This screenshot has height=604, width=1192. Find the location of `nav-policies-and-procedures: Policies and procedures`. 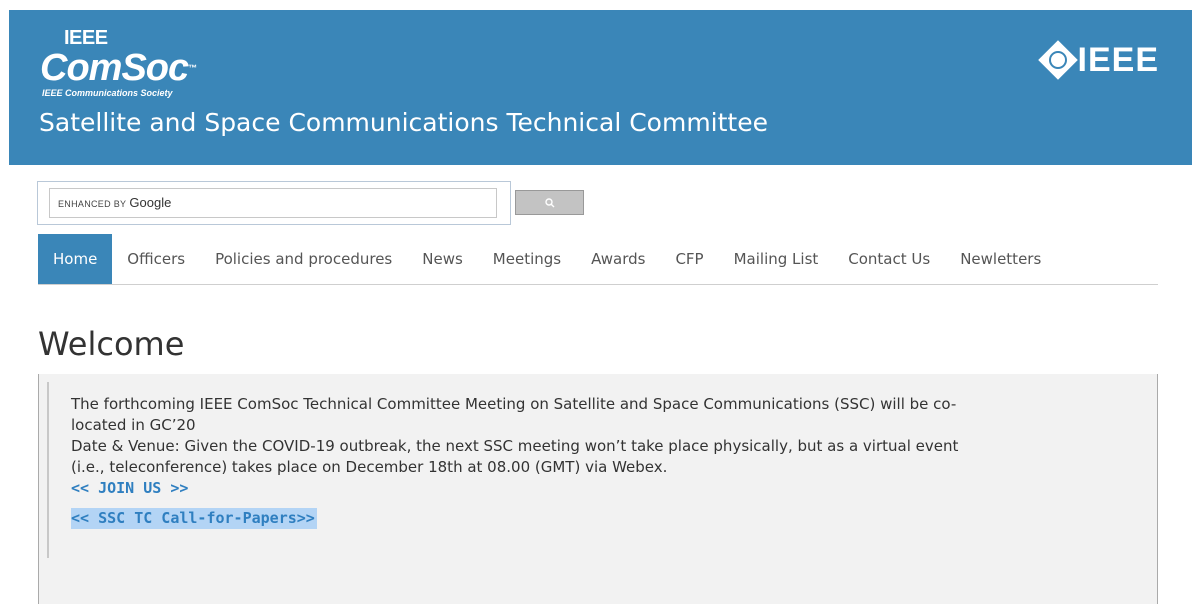

nav-policies-and-procedures: Policies and procedures is located at coordinates (303, 259).